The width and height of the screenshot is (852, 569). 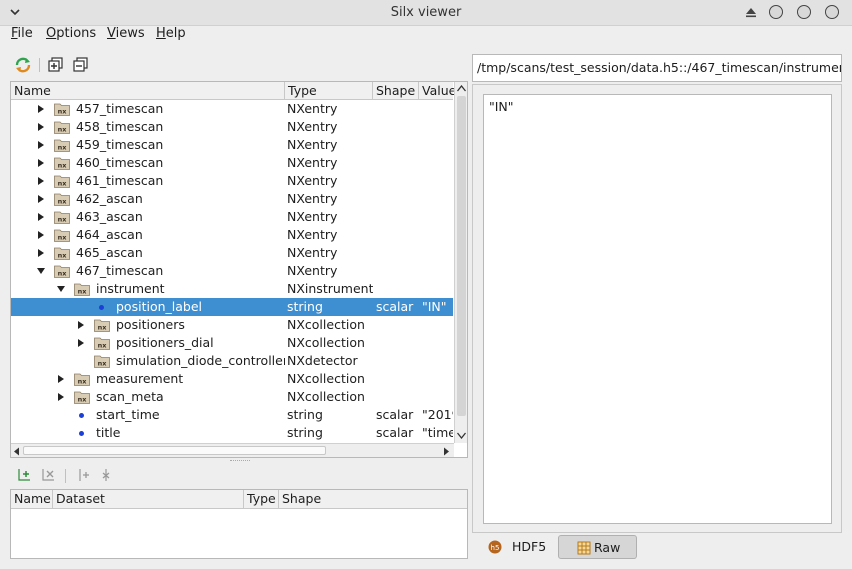 I want to click on tree-row: nx 463_ascan NXentry, so click(x=232, y=217).